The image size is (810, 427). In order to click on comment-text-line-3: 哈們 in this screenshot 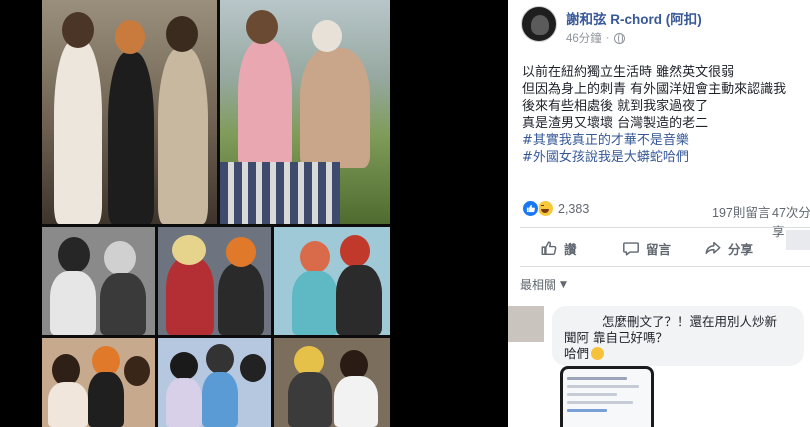, I will do `click(678, 354)`.